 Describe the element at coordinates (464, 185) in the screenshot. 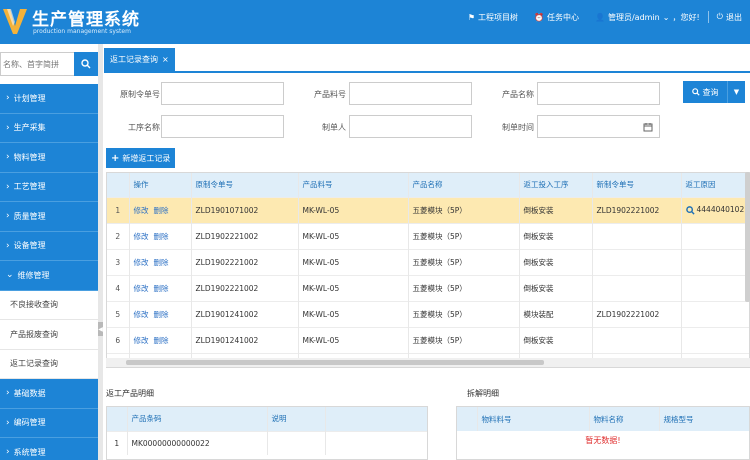

I see `col-product-name: 产品名称` at that location.